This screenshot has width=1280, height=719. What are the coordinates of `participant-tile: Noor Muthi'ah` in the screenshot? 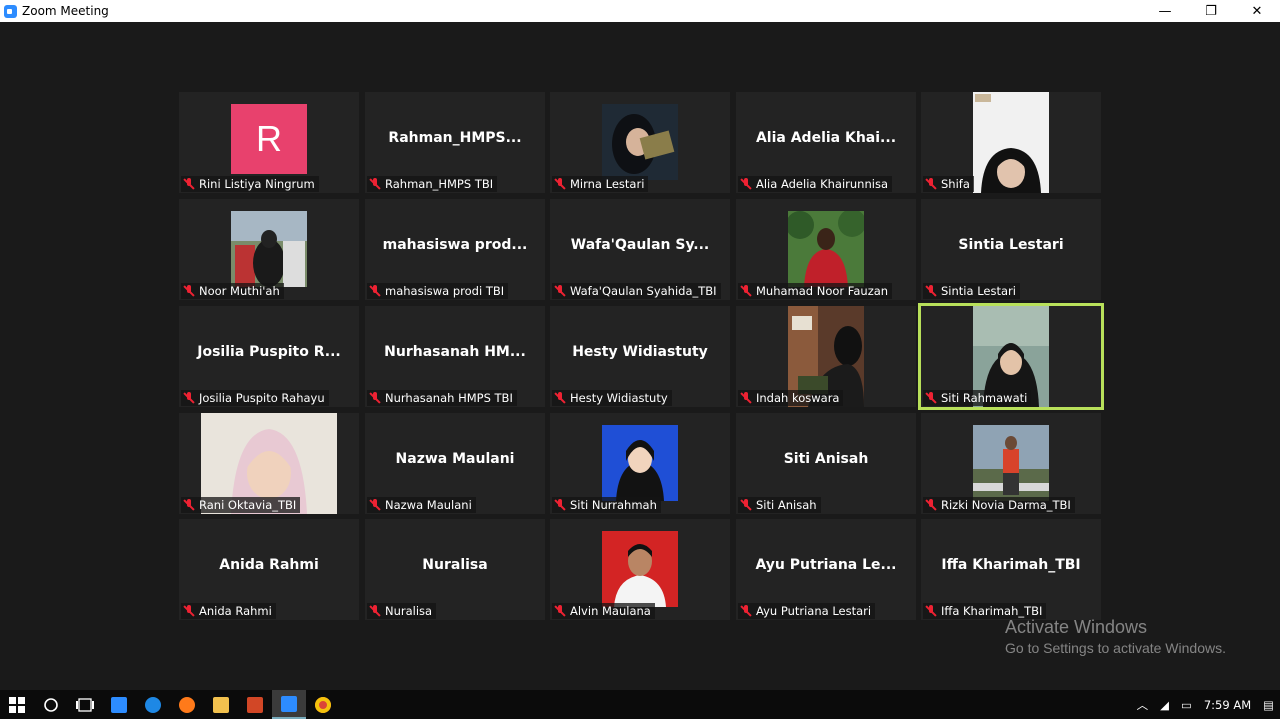 It's located at (269, 249).